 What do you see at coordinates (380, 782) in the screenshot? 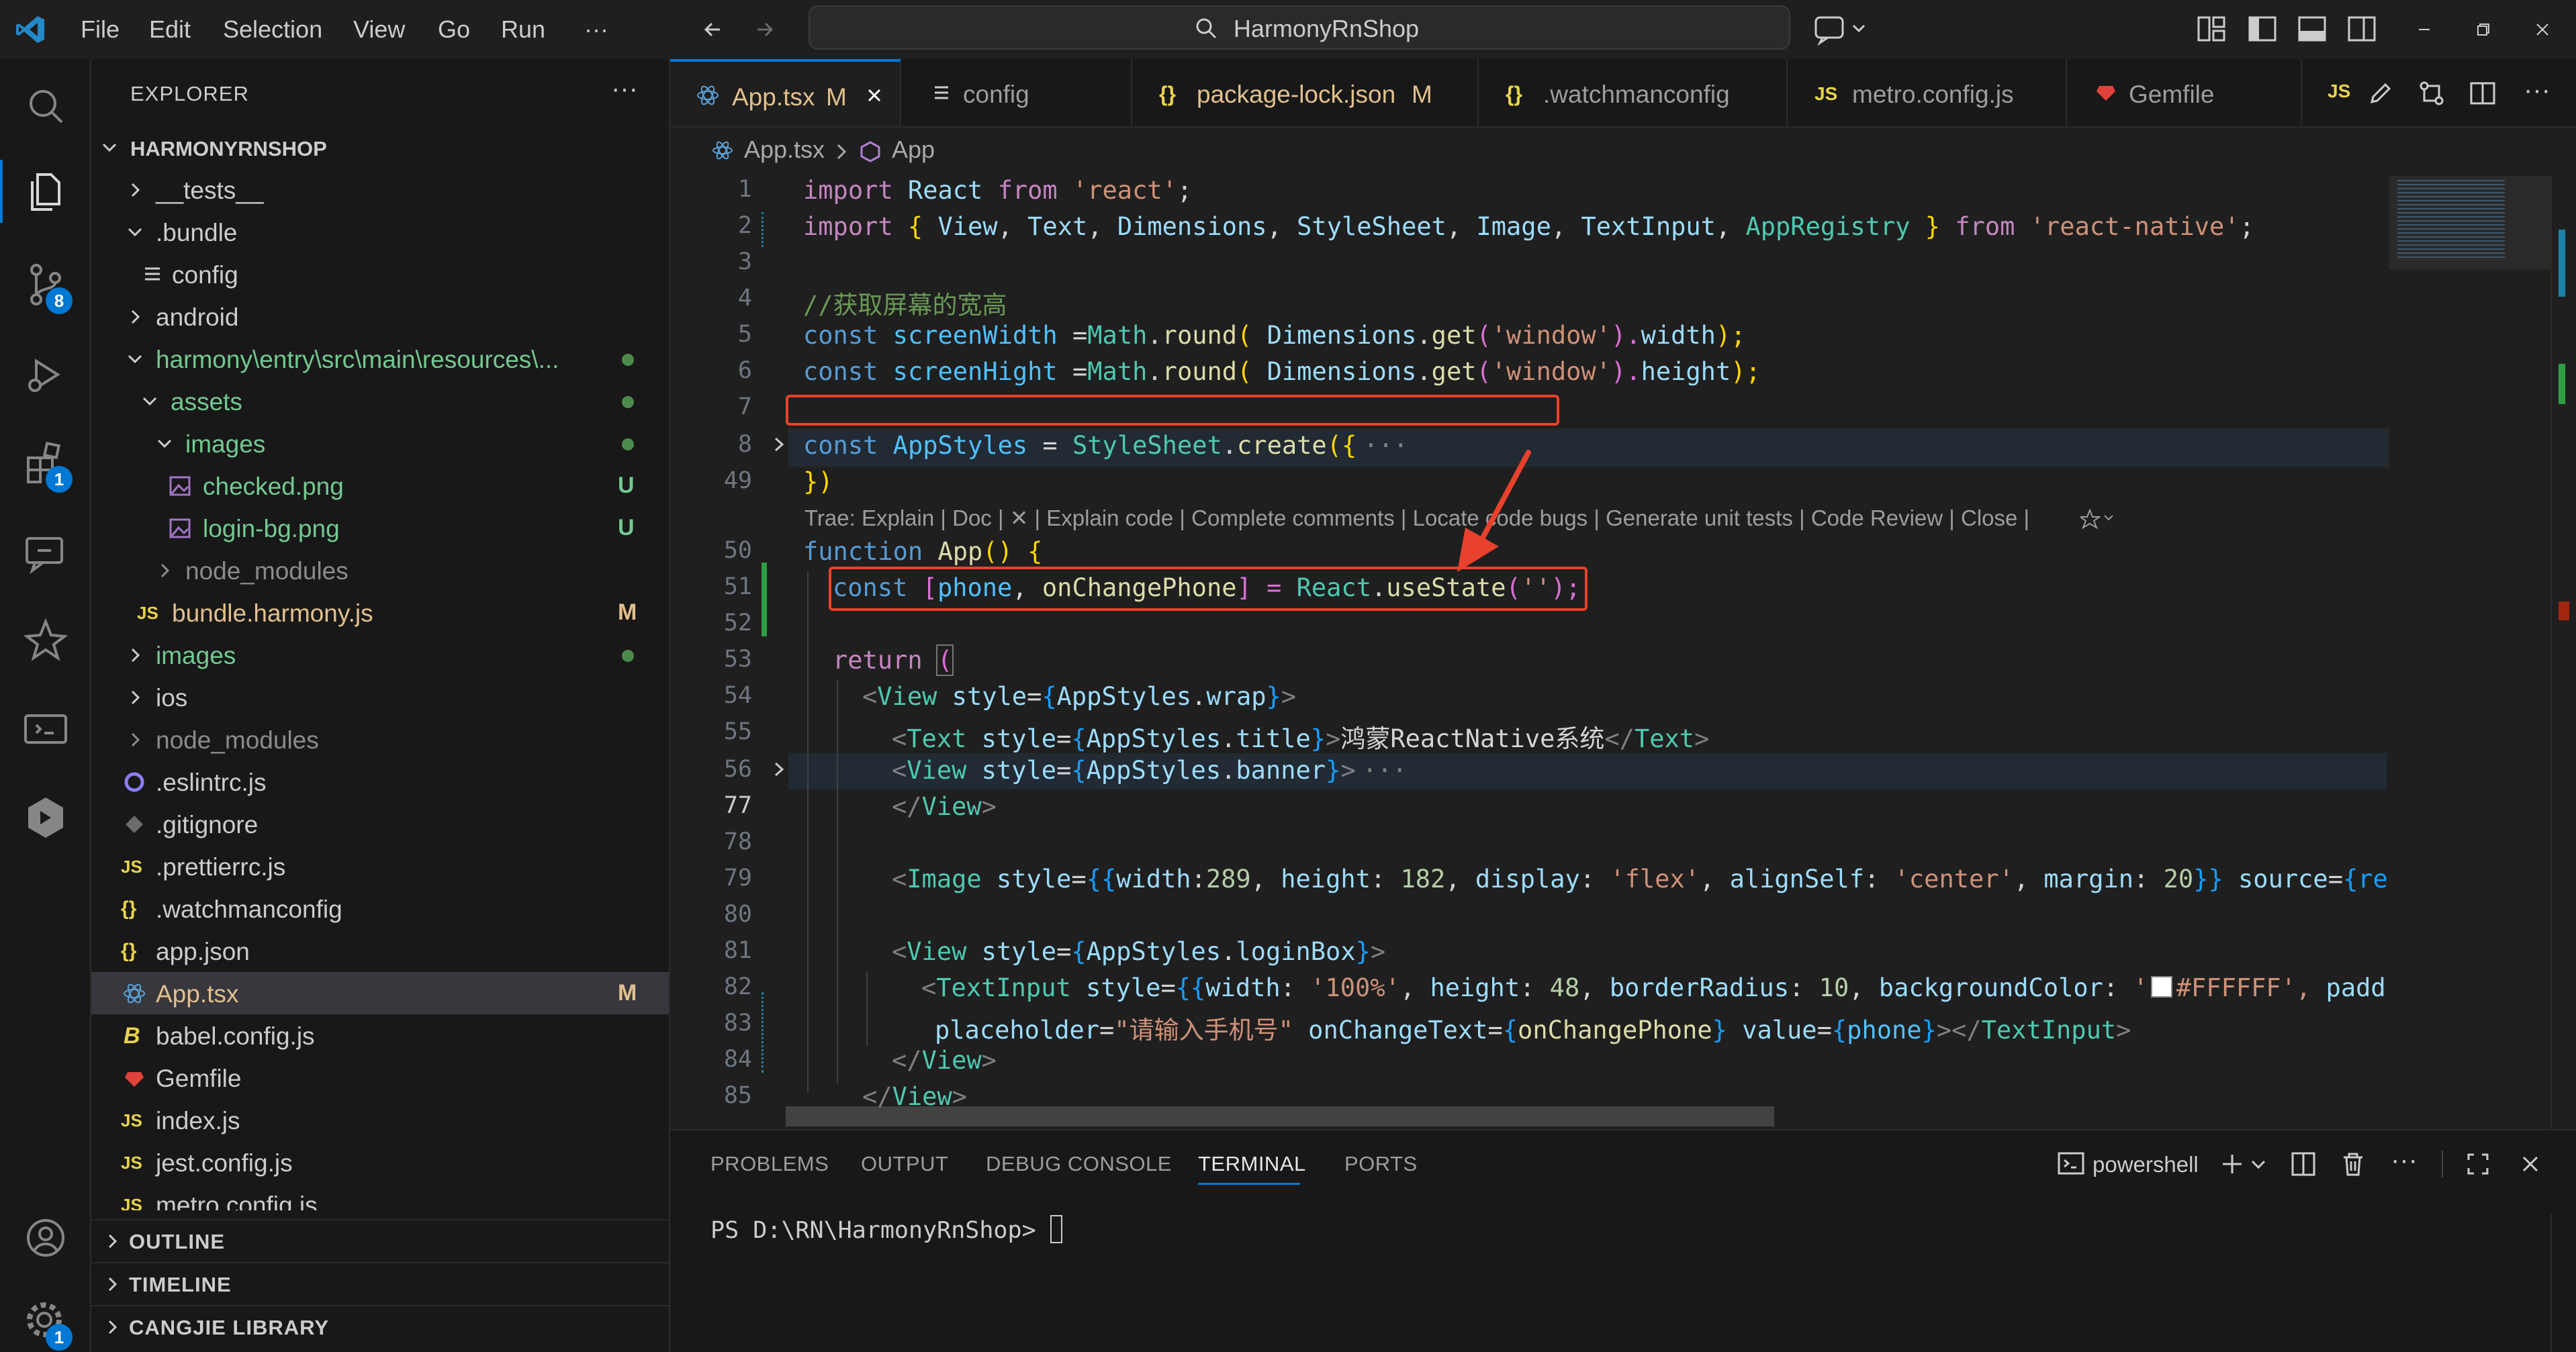
I see `tree-file-eslintrc: .eslintrc.js` at bounding box center [380, 782].